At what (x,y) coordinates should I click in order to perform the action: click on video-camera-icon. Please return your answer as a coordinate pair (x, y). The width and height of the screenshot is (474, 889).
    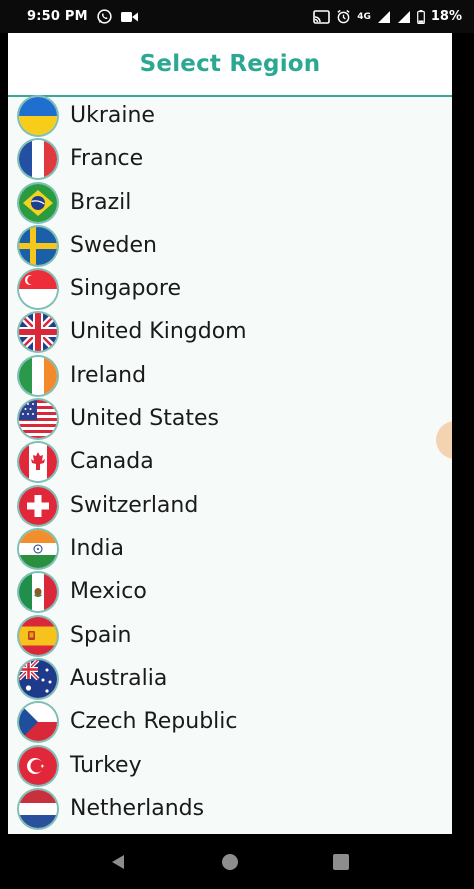
    Looking at the image, I should click on (129, 17).